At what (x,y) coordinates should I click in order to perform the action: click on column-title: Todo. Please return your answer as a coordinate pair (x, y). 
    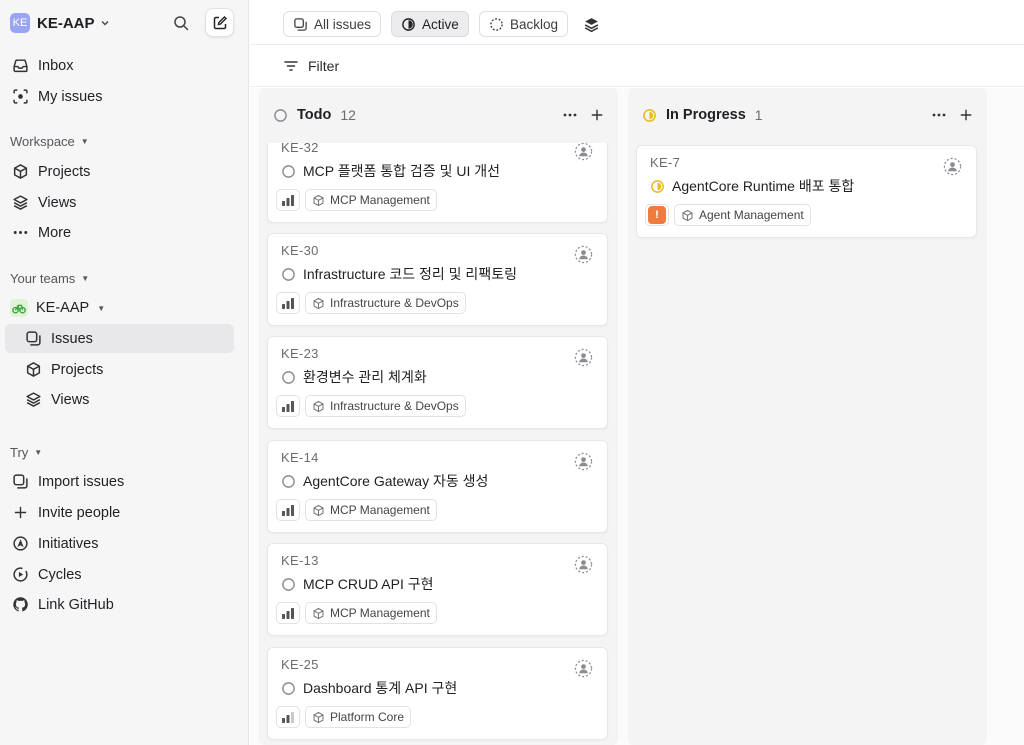
    Looking at the image, I should click on (314, 115).